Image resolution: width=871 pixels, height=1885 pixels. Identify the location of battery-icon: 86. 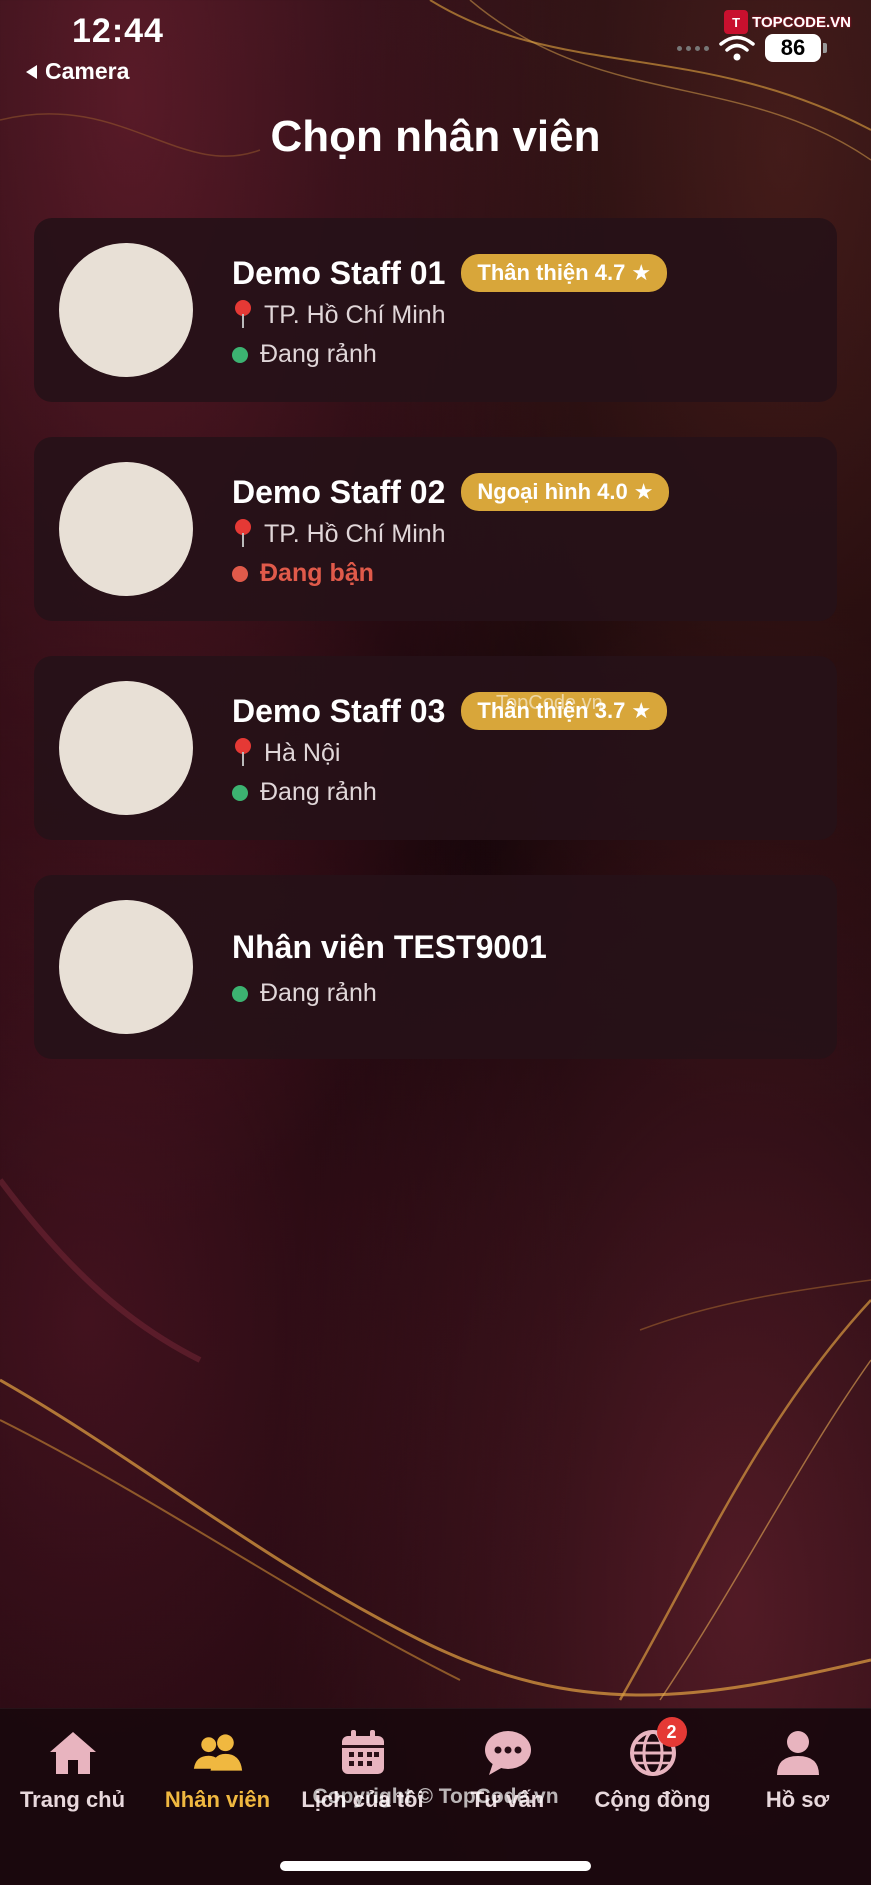
(796, 48).